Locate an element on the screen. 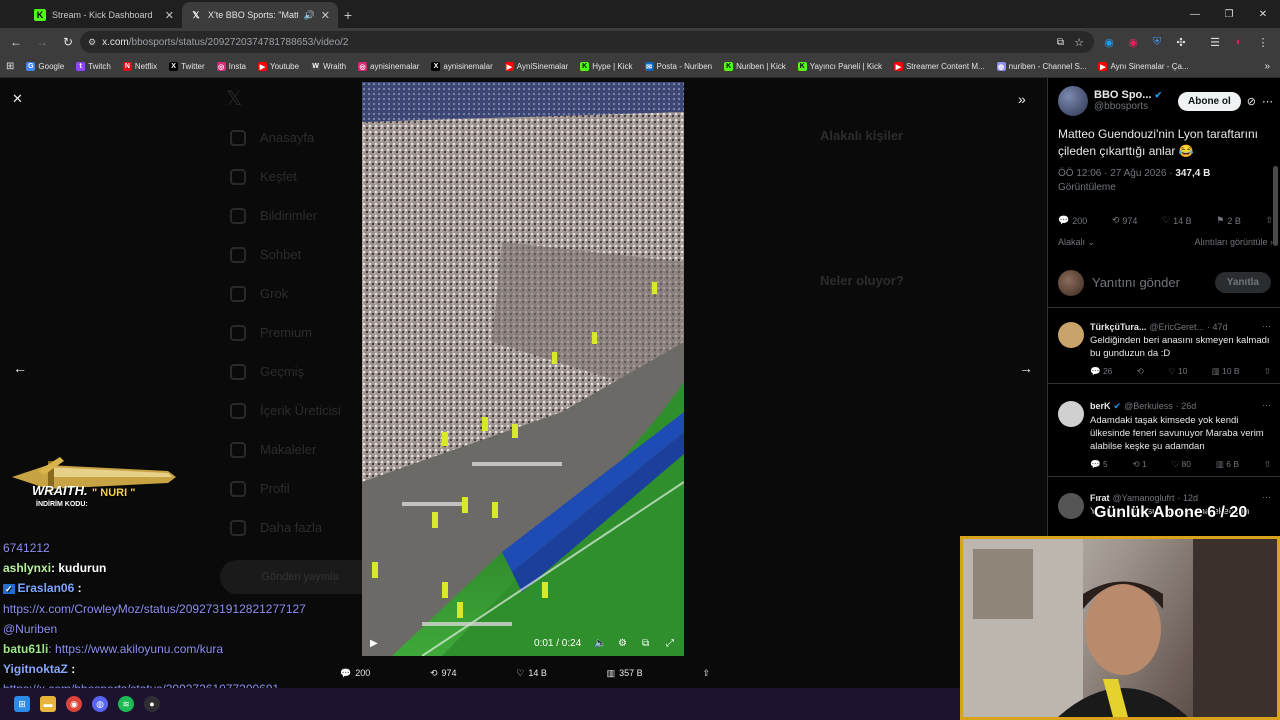 Image resolution: width=1280 pixels, height=720 pixels. bookmark-yayinci-paneli: K Yayıncı Paneli | Kick is located at coordinates (839, 66).